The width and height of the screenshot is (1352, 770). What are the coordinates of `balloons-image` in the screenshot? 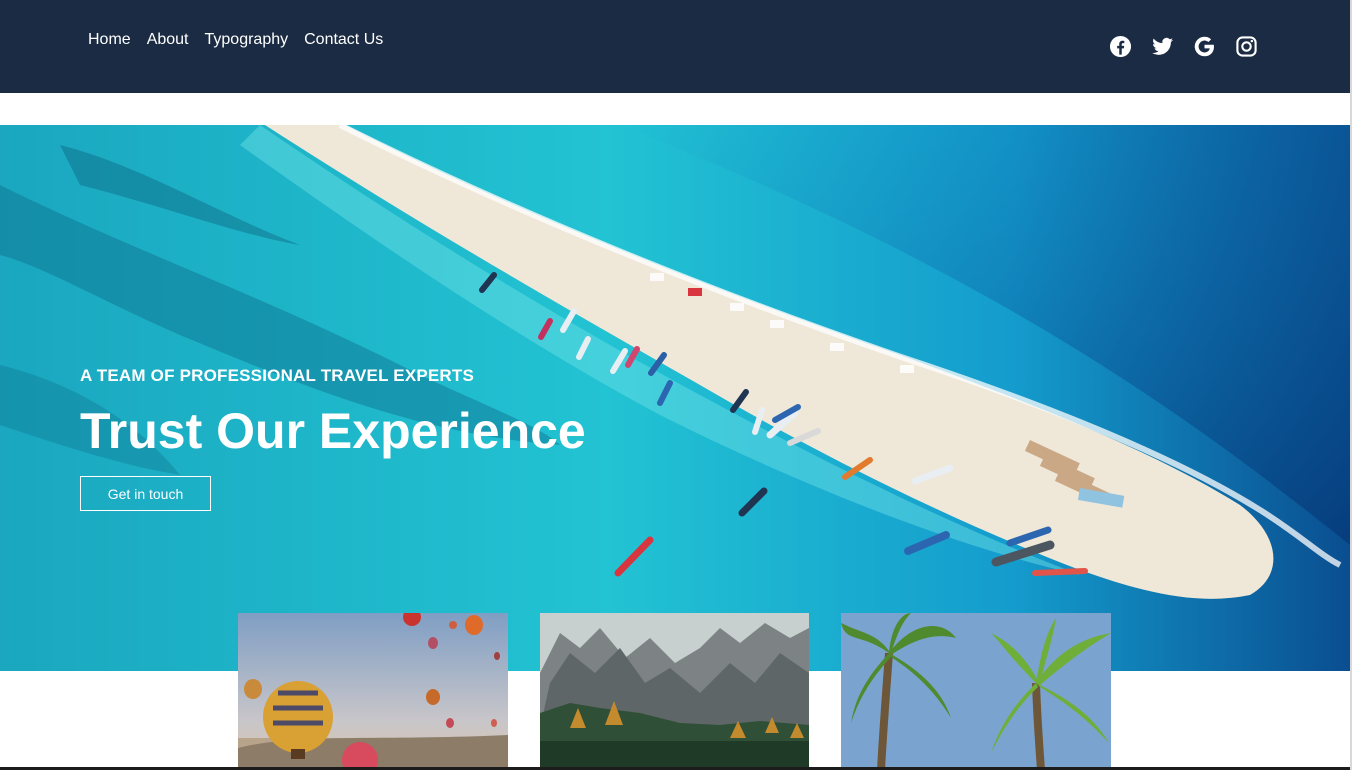 It's located at (373, 691).